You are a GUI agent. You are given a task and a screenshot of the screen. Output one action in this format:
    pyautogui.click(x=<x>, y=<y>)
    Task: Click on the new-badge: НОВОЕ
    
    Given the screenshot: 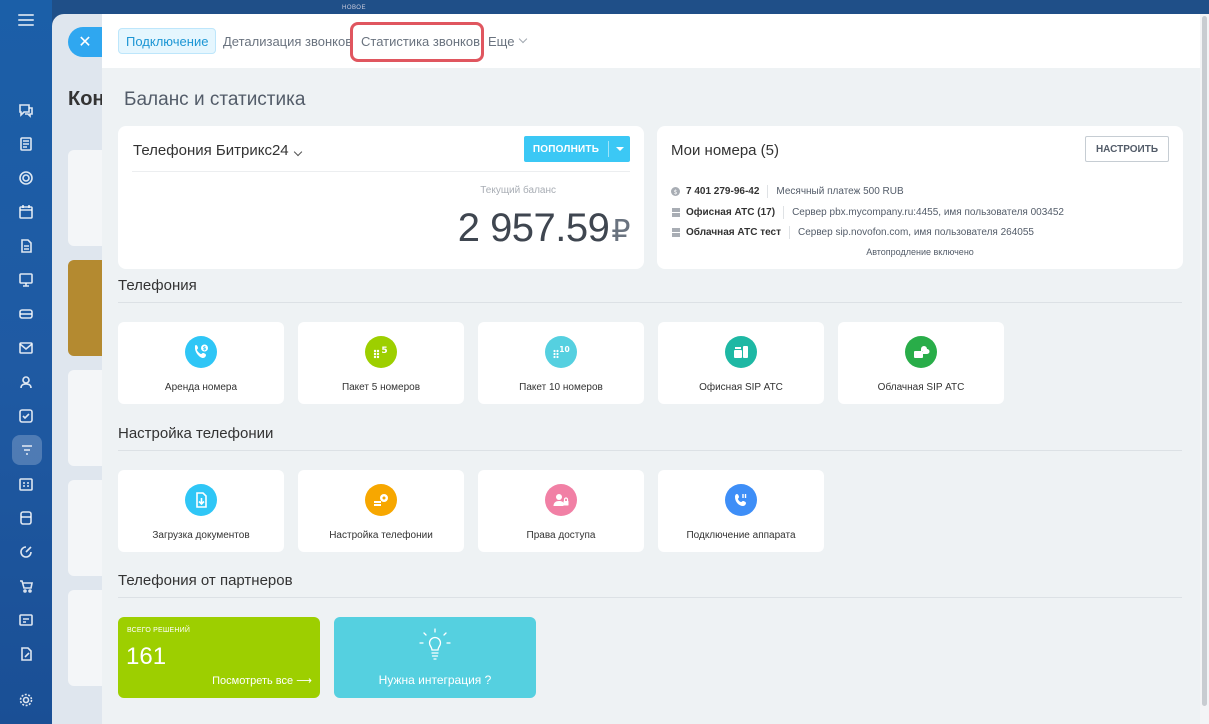 What is the action you would take?
    pyautogui.click(x=354, y=8)
    